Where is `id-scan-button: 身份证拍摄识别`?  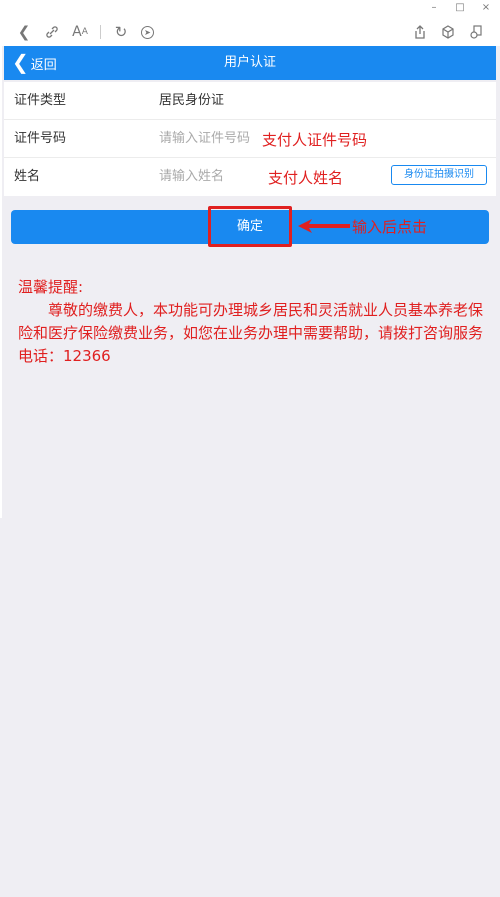 id-scan-button: 身份证拍摄识别 is located at coordinates (439, 175).